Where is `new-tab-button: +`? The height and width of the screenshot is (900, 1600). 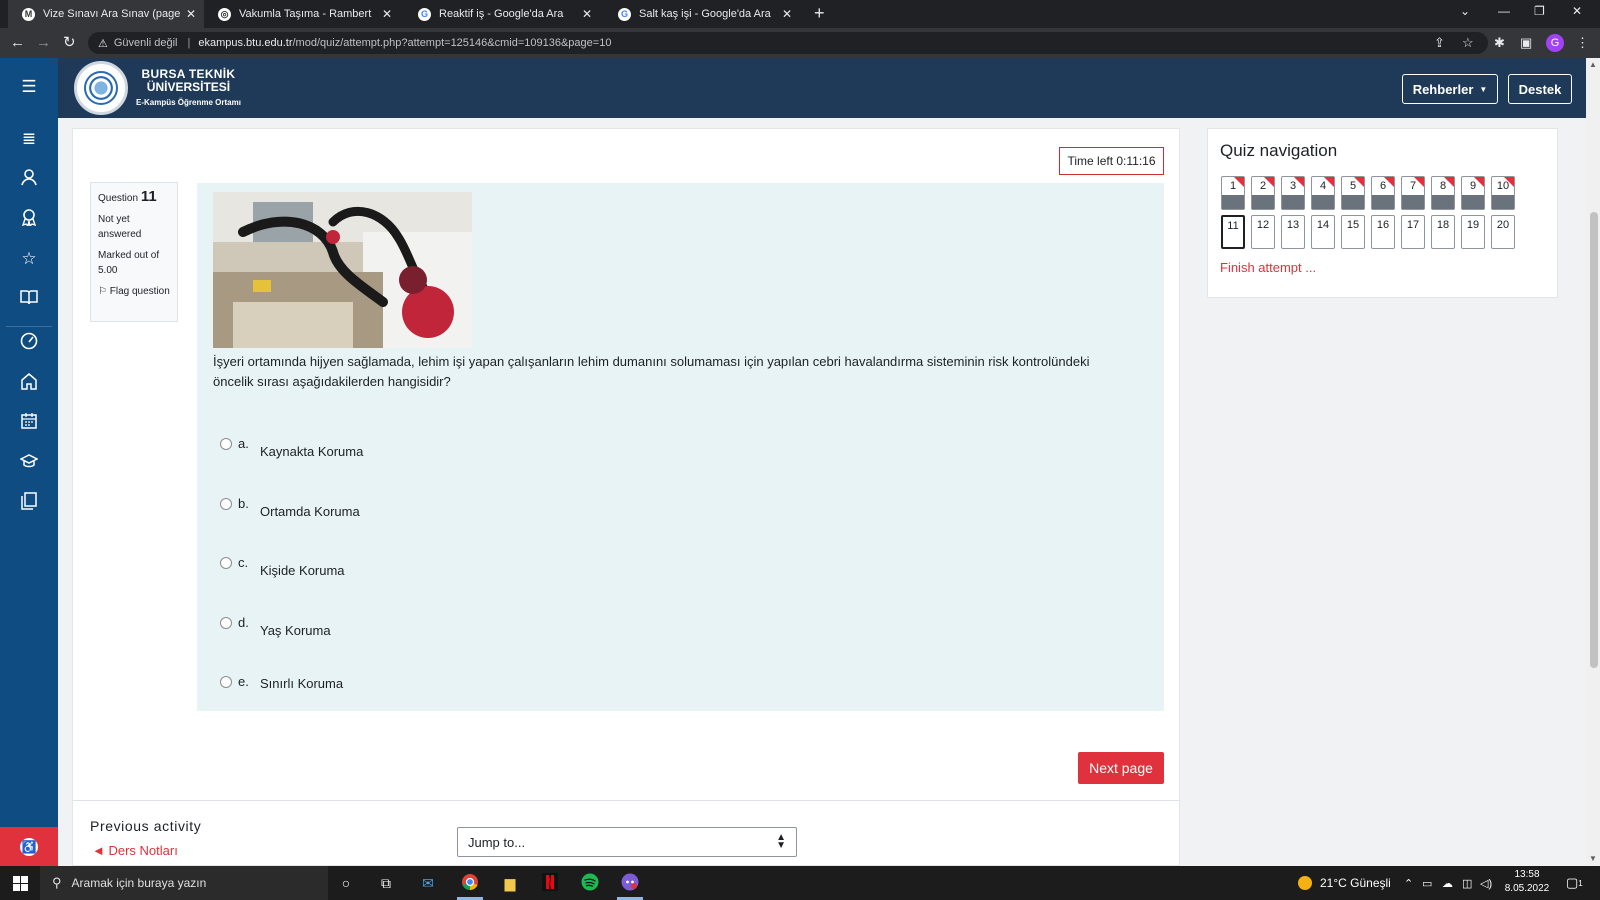
new-tab-button: + is located at coordinates (819, 13).